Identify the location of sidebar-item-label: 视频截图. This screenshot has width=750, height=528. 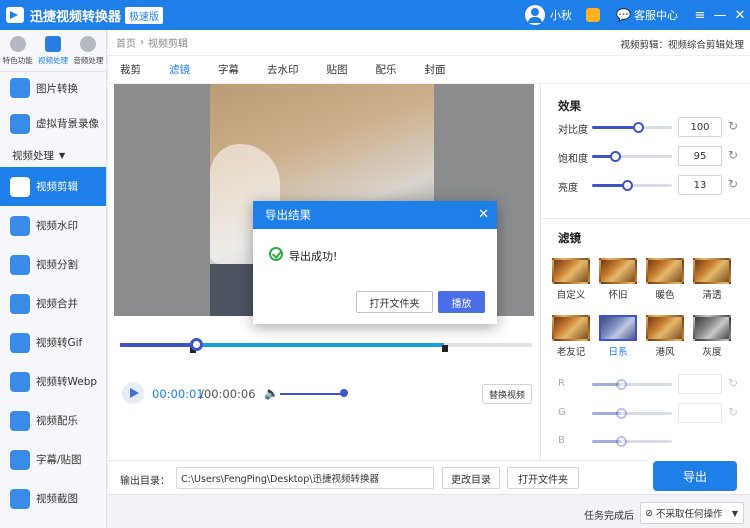
(57, 499).